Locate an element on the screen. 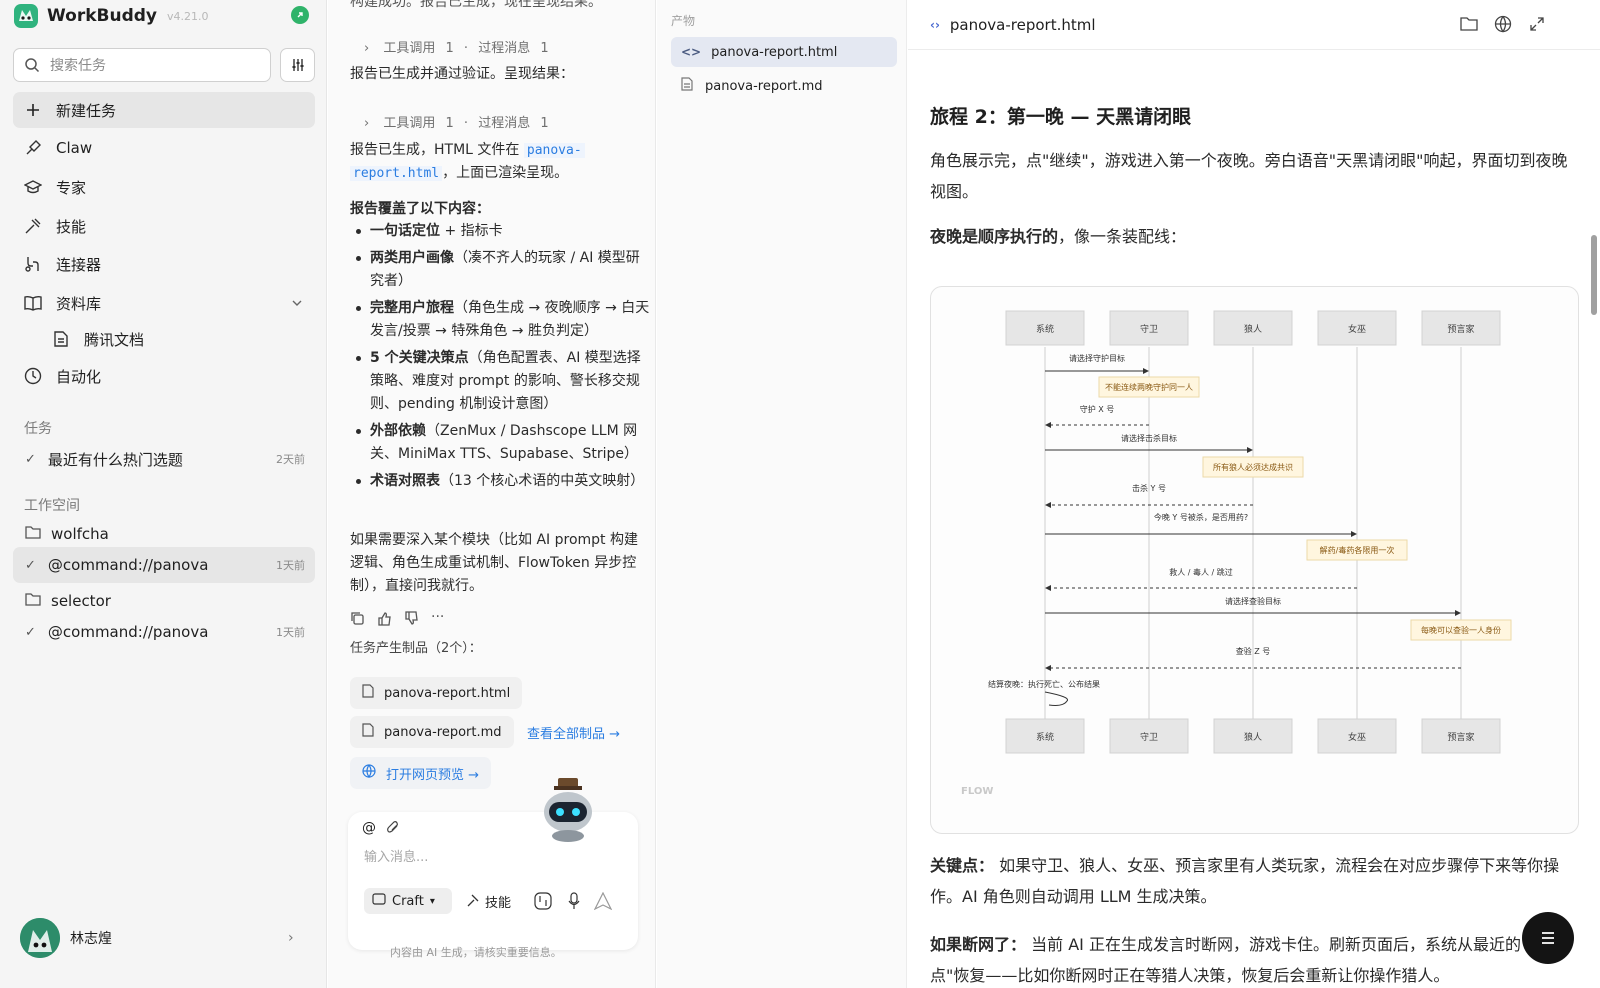 The image size is (1600, 988). search-input: 搜索任务 is located at coordinates (142, 65).